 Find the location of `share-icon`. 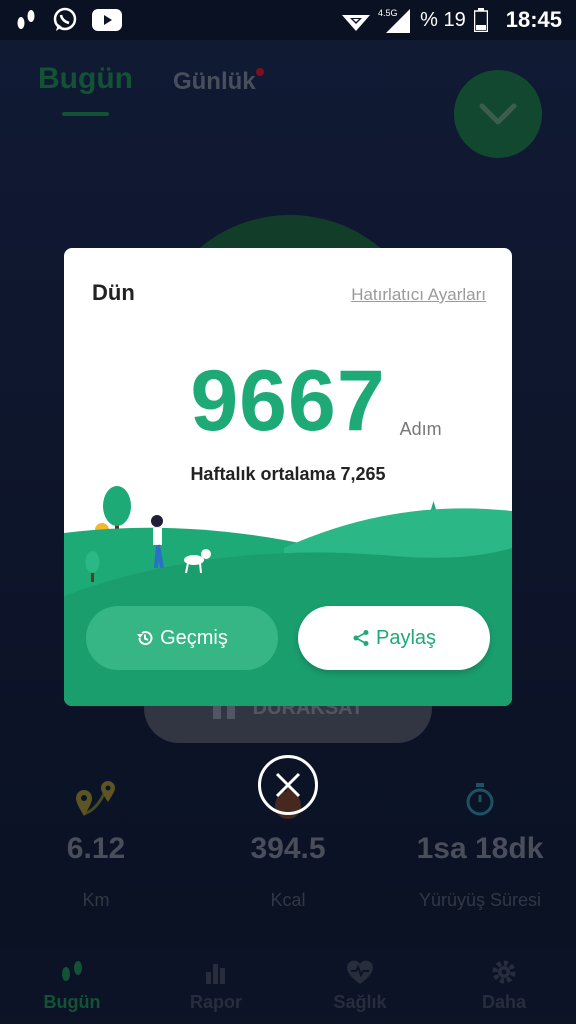

share-icon is located at coordinates (361, 638).